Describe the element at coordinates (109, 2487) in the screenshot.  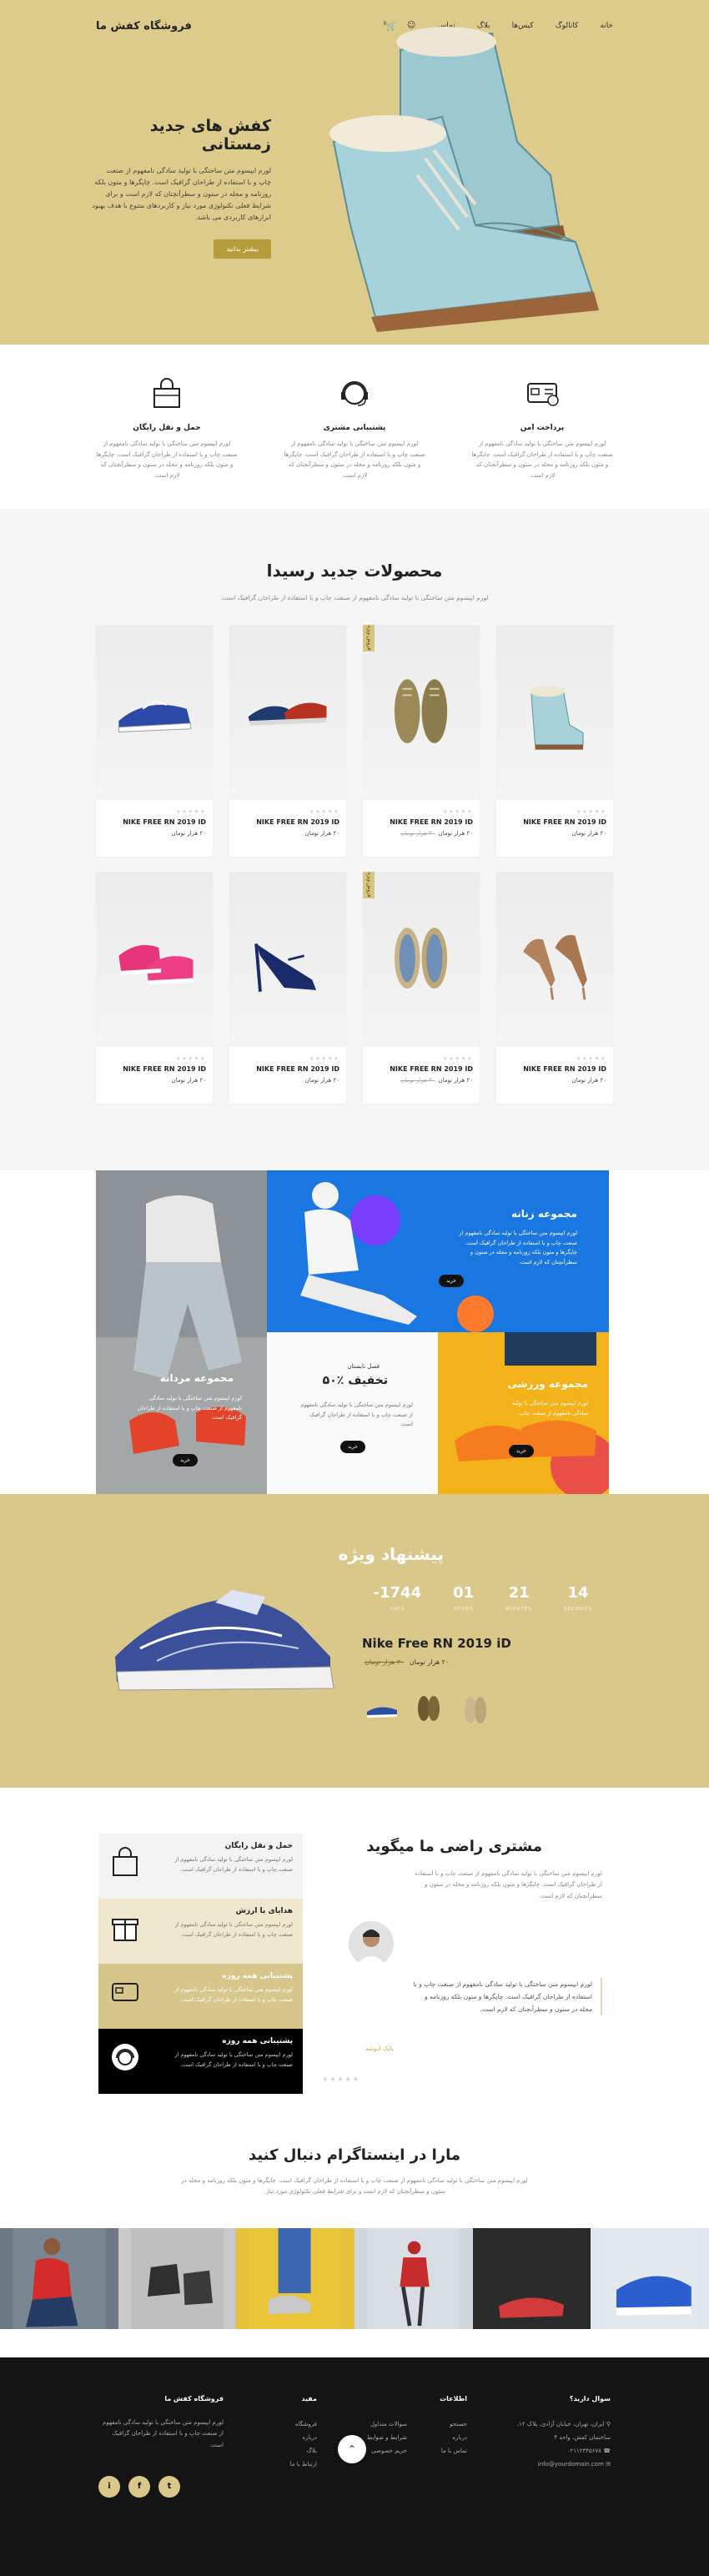
I see `instagram-icon: i` at that location.